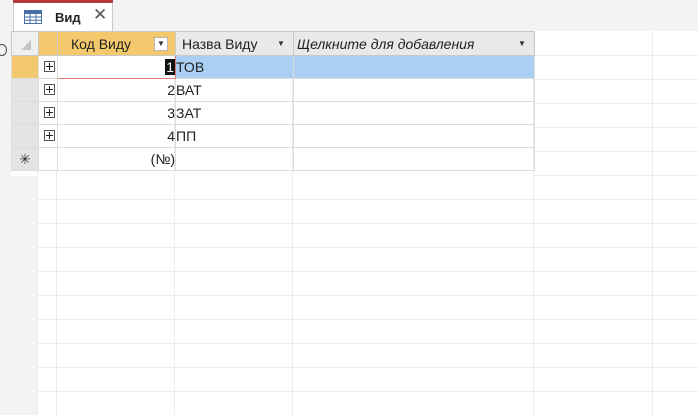 The image size is (698, 415). I want to click on column-header-id: Код Виду ▼, so click(116, 43).